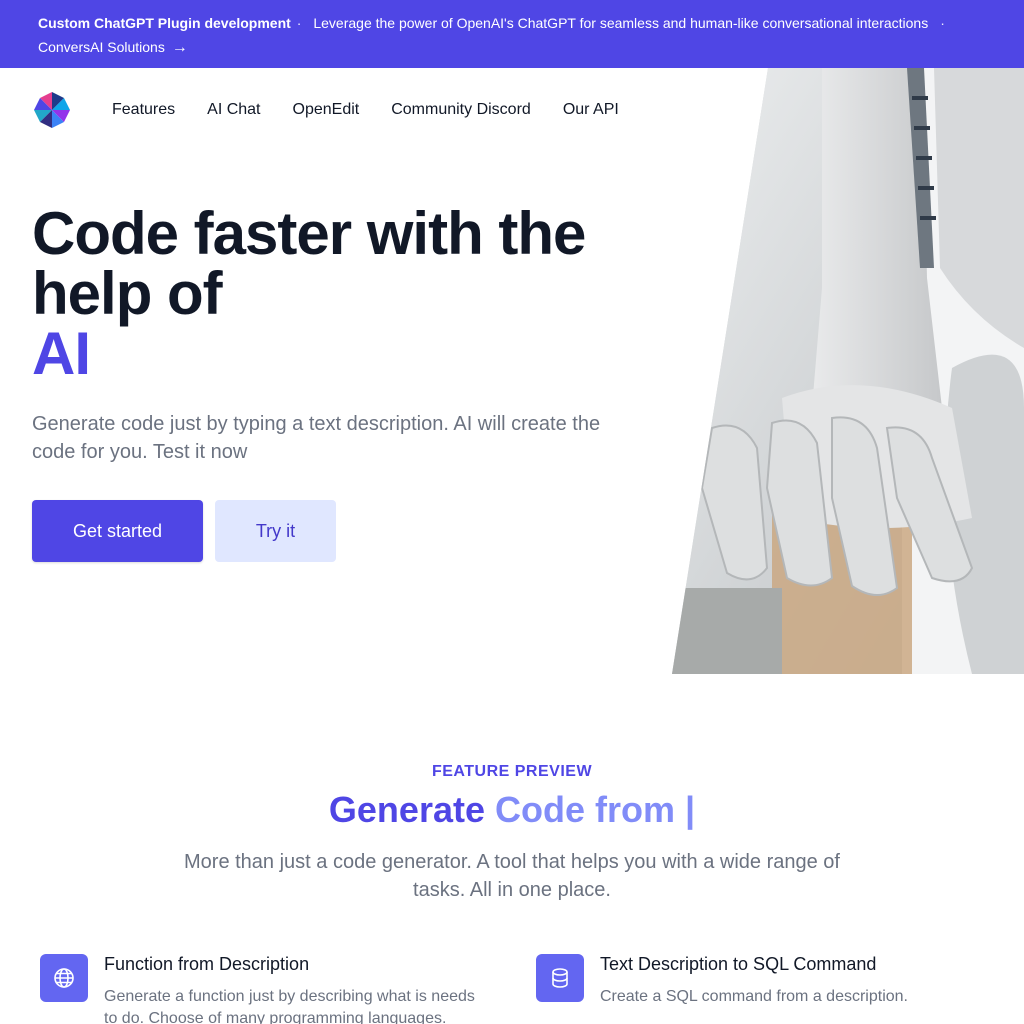 This screenshot has height=1024, width=1024. Describe the element at coordinates (309, 263) in the screenshot. I see `hero-title-main: Code faster with the help of` at that location.